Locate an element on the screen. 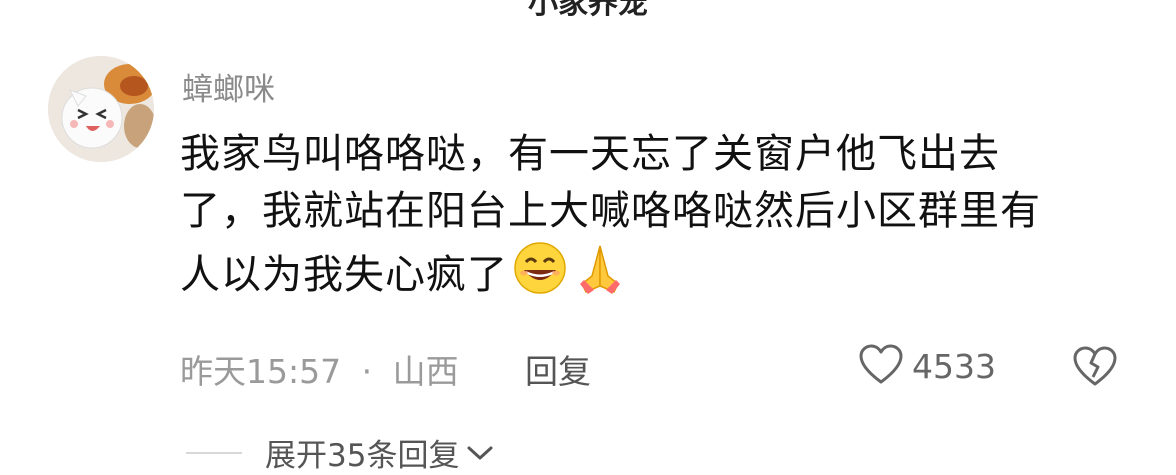  comment-line-3-text: 人以为我失心疯了 is located at coordinates (344, 275).